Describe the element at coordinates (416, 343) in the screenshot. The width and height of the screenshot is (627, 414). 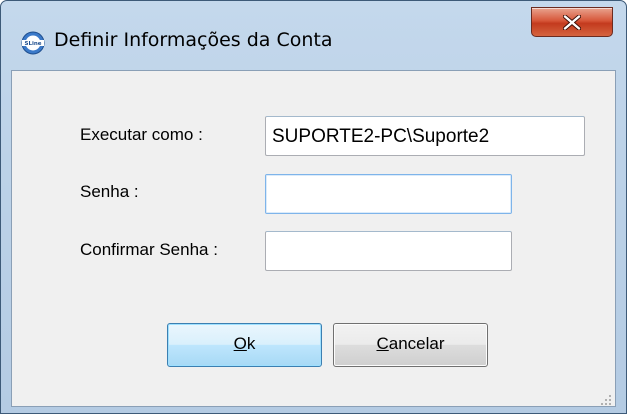
I see `cancel-label: ancelar` at that location.